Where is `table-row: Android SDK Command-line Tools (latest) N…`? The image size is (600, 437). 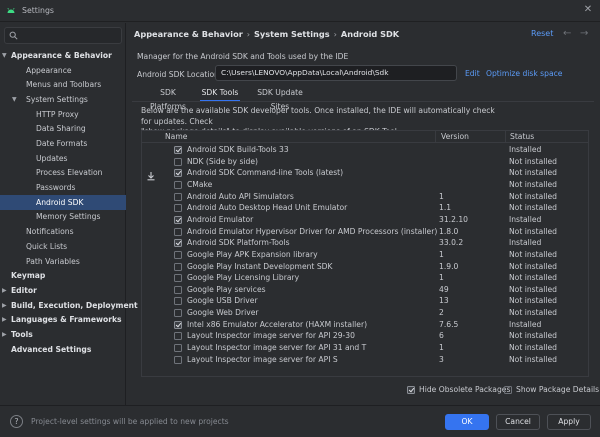
table-row: Android SDK Command-line Tools (latest) N… is located at coordinates (365, 173).